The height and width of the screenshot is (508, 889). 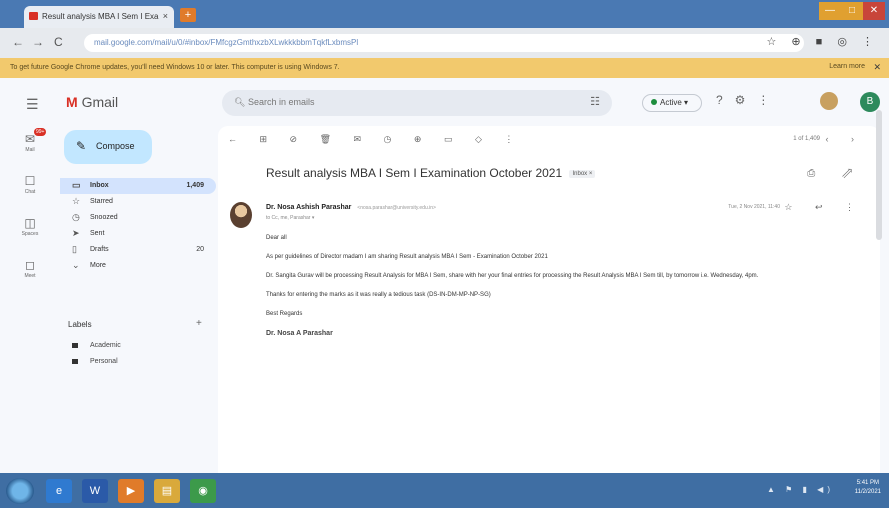 I want to click on compose-button: ✎ Compose, so click(x=108, y=147).